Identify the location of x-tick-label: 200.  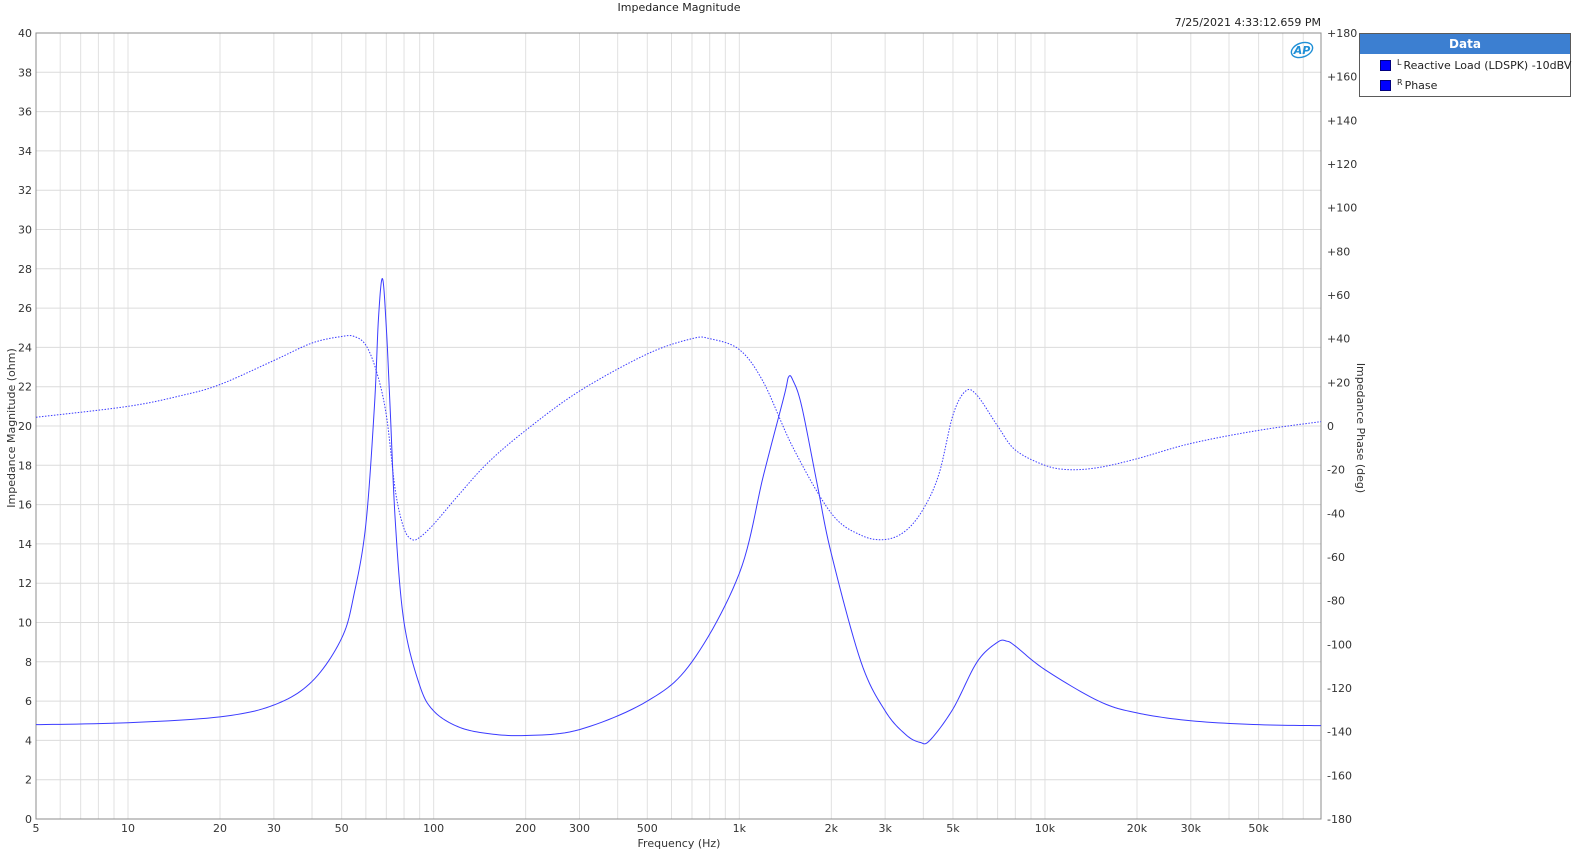
(525, 828).